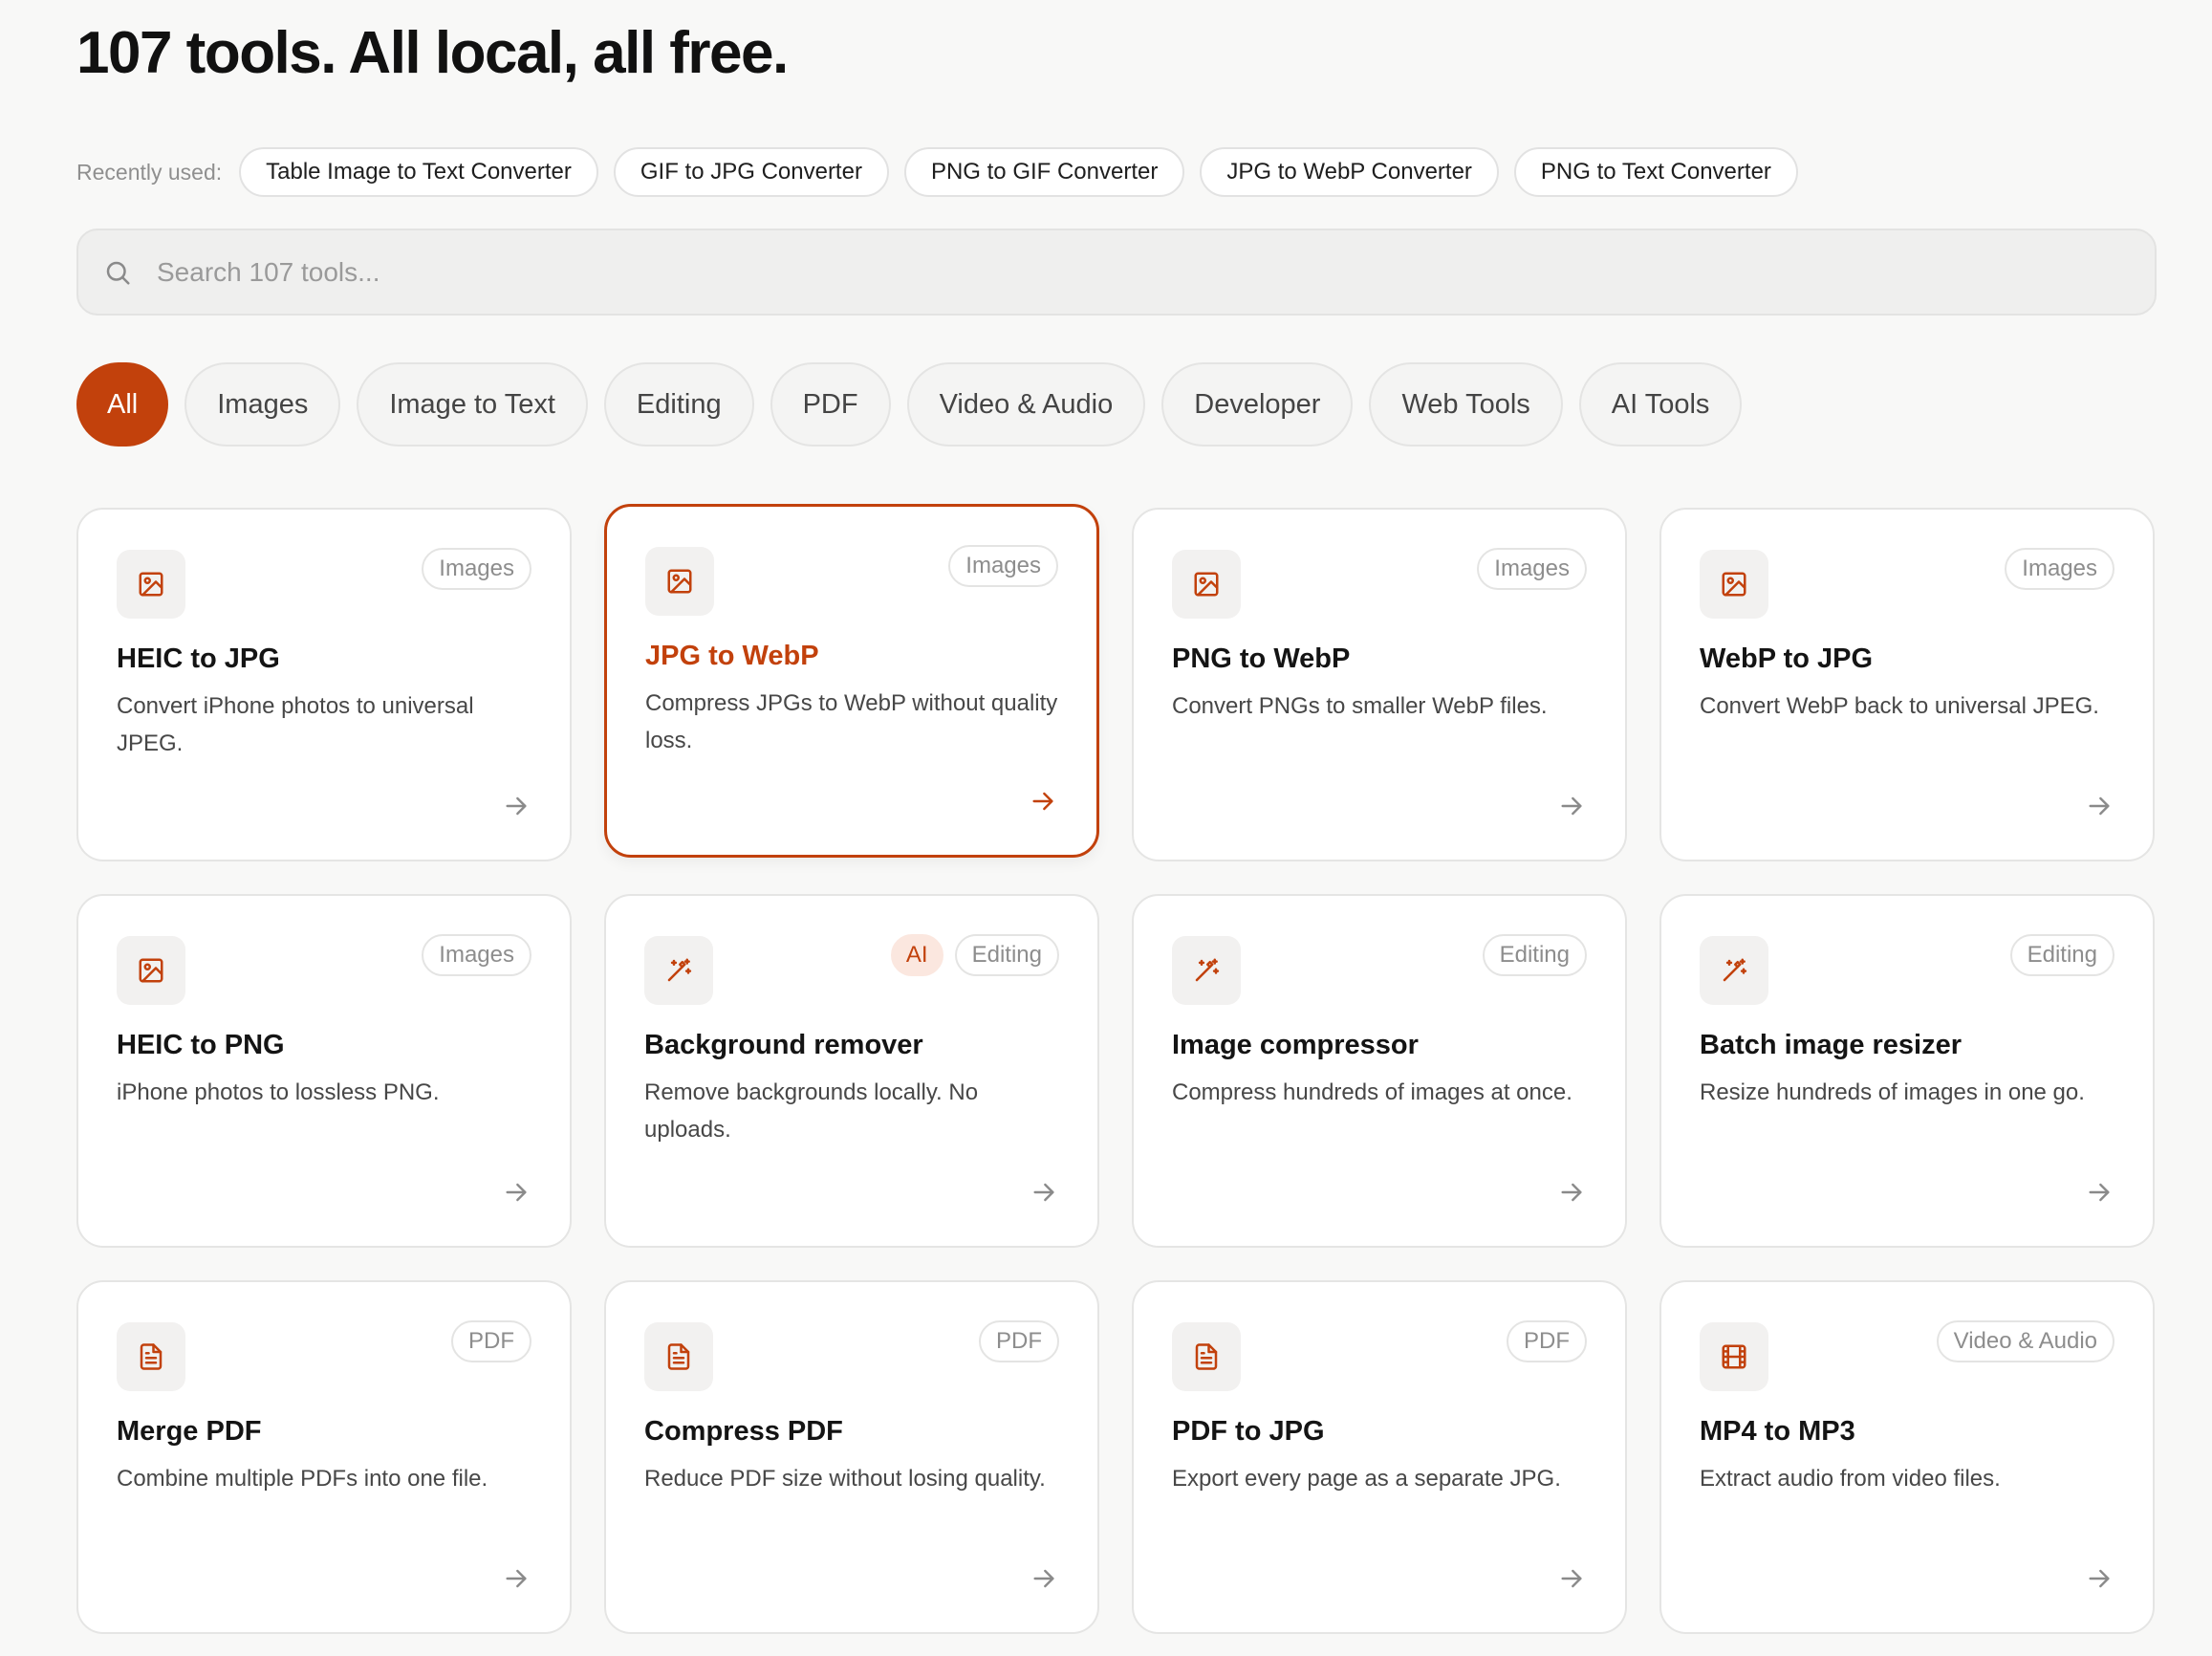 This screenshot has width=2212, height=1656. Describe the element at coordinates (1372, 1092) in the screenshot. I see `tool-description: Compress hundreds of images at once.` at that location.